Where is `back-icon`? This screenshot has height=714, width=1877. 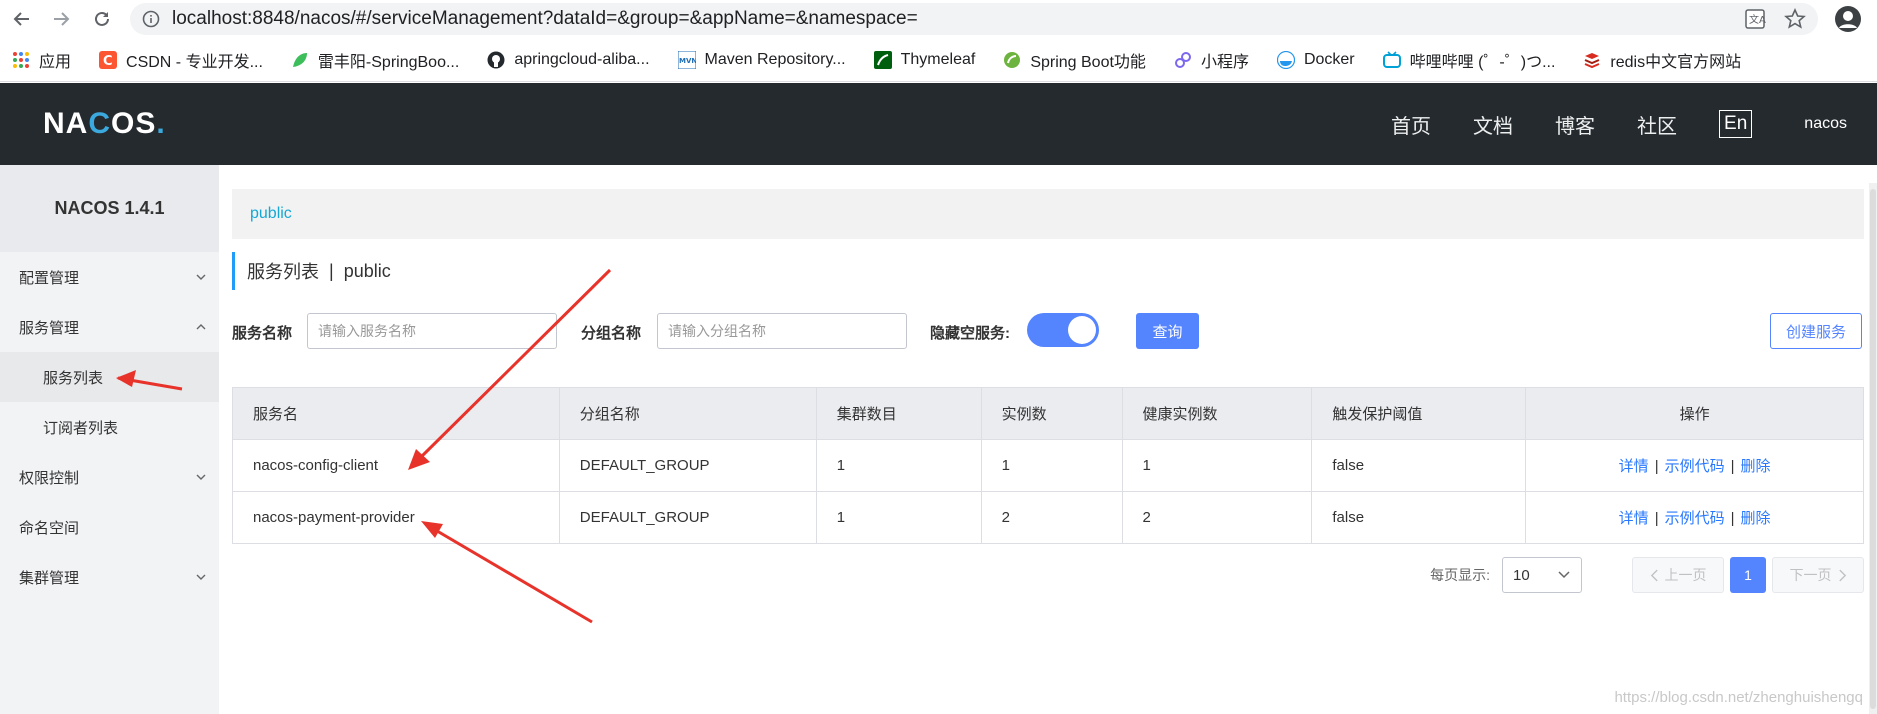
back-icon is located at coordinates (22, 19).